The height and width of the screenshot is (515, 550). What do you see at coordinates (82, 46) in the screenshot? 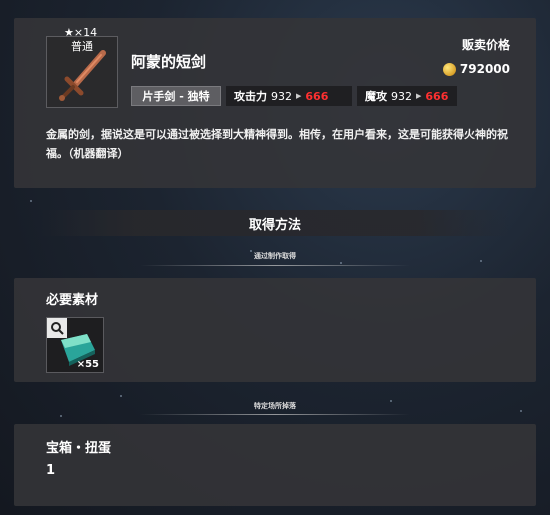
I see `rarity-label: 普通` at bounding box center [82, 46].